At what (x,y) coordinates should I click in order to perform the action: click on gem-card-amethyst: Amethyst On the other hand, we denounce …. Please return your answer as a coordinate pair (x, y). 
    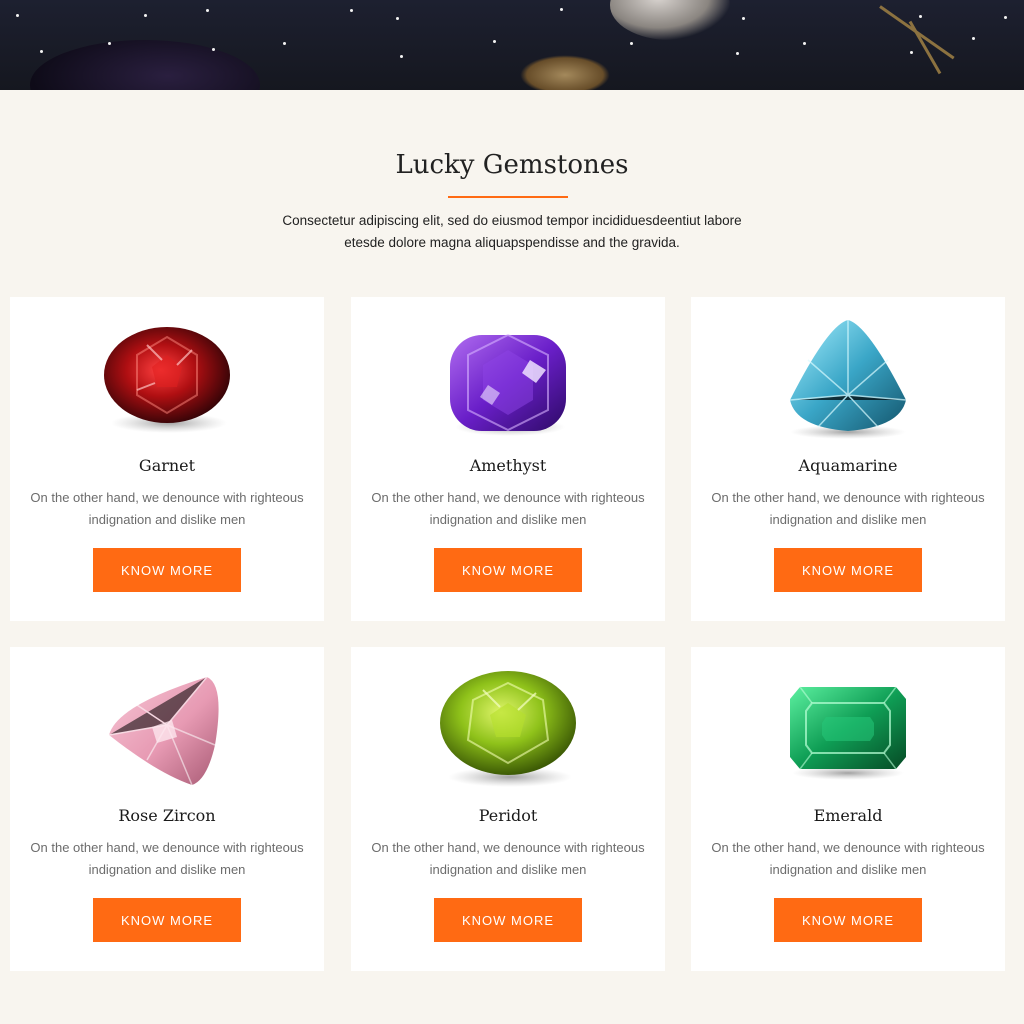
    Looking at the image, I should click on (508, 459).